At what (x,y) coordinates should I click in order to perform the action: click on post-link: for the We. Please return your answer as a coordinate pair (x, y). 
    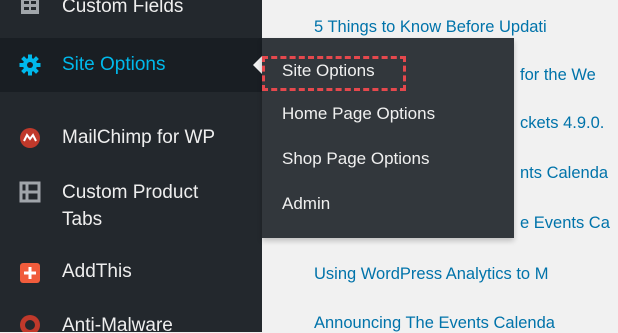
    Looking at the image, I should click on (569, 75).